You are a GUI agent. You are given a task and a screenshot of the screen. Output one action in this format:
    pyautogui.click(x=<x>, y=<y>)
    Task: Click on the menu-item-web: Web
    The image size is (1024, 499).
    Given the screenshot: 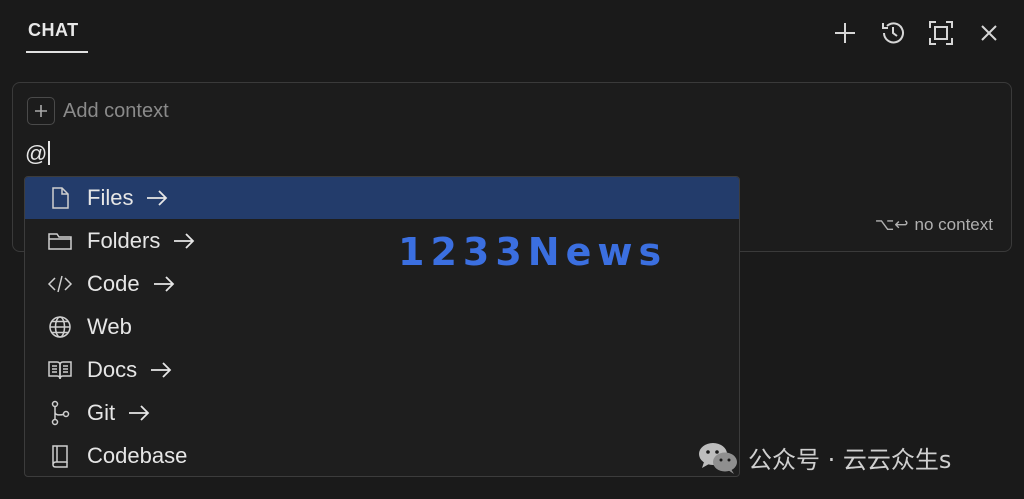 What is the action you would take?
    pyautogui.click(x=382, y=327)
    